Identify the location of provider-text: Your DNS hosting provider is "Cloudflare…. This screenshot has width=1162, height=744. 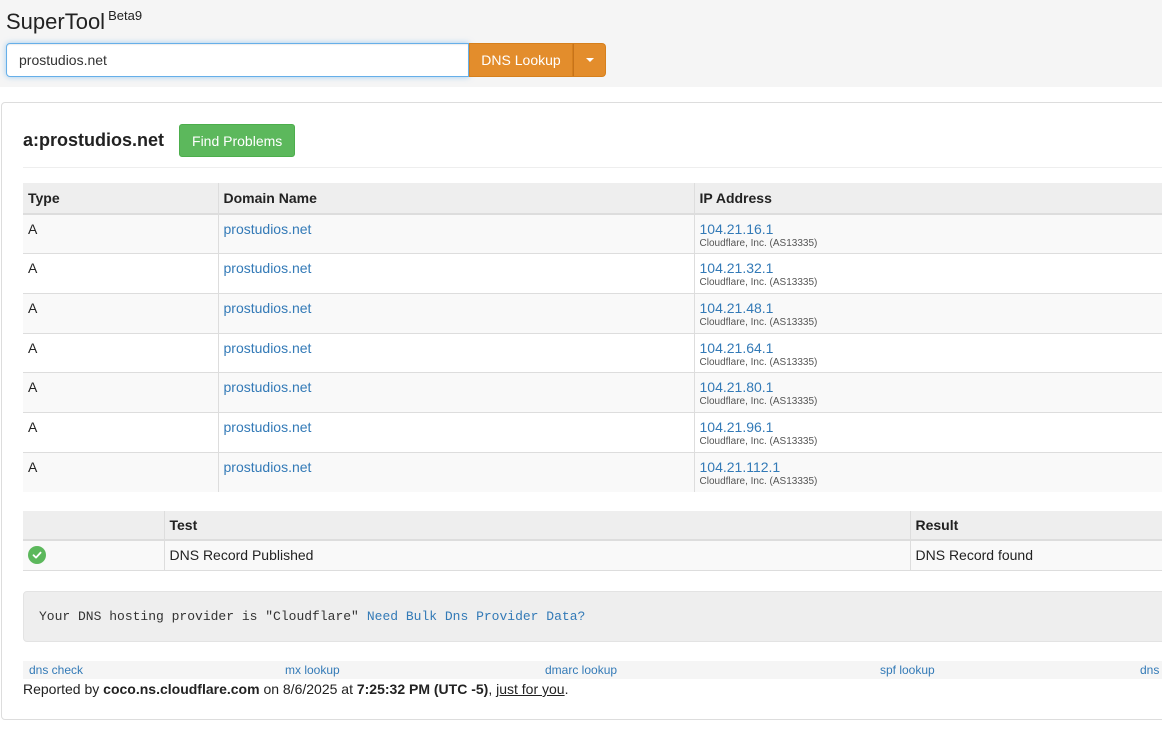
(199, 616).